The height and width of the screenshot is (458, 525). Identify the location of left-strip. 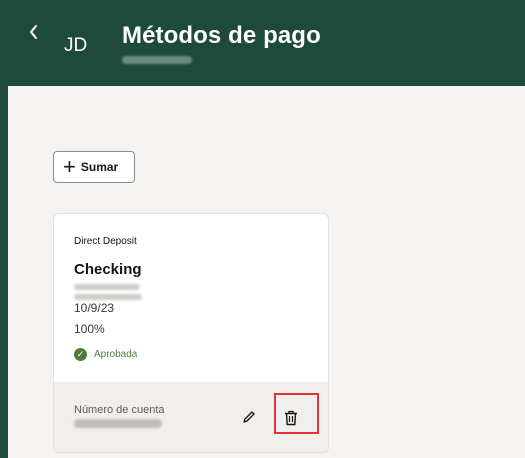
(4, 272).